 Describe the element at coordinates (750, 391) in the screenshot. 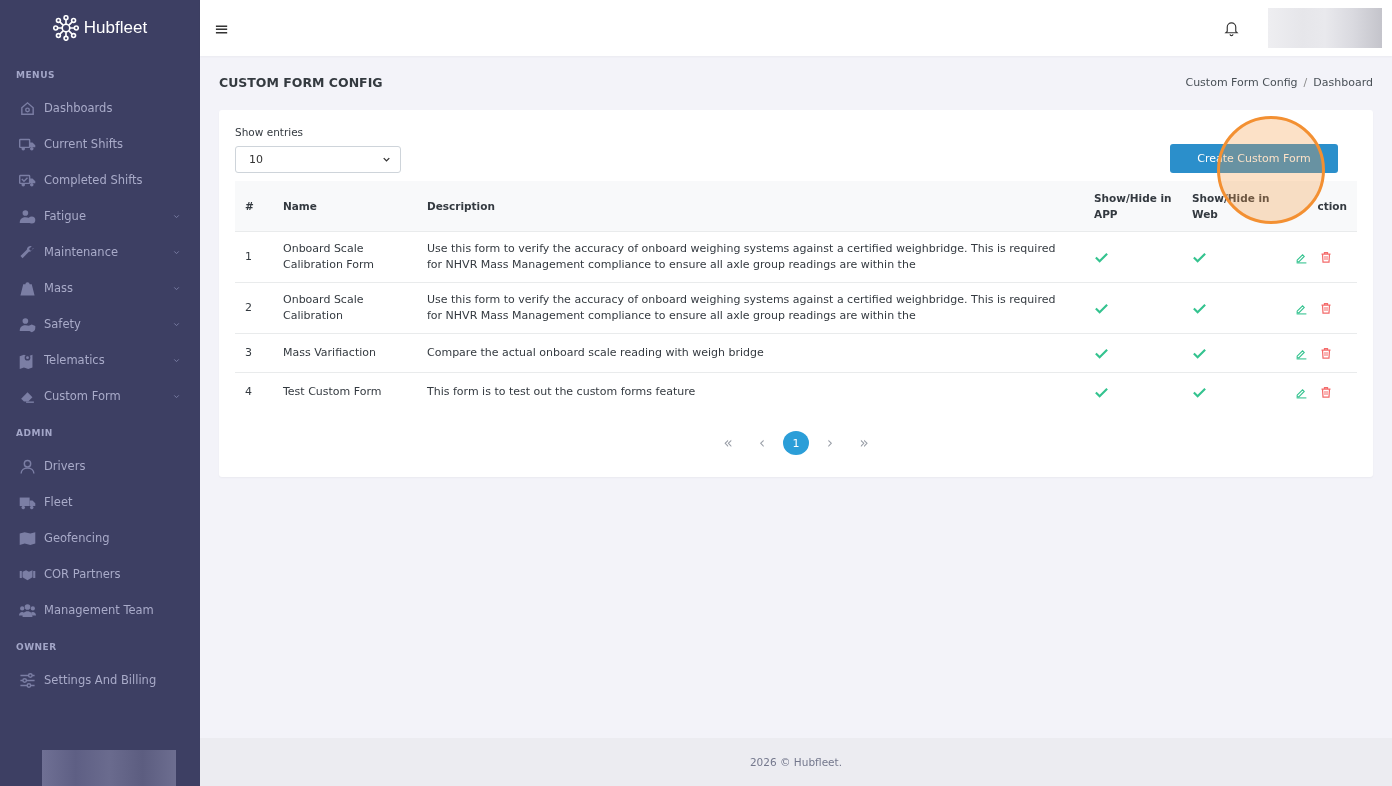

I see `table-cell: This form is to test out the custom forms feature` at that location.